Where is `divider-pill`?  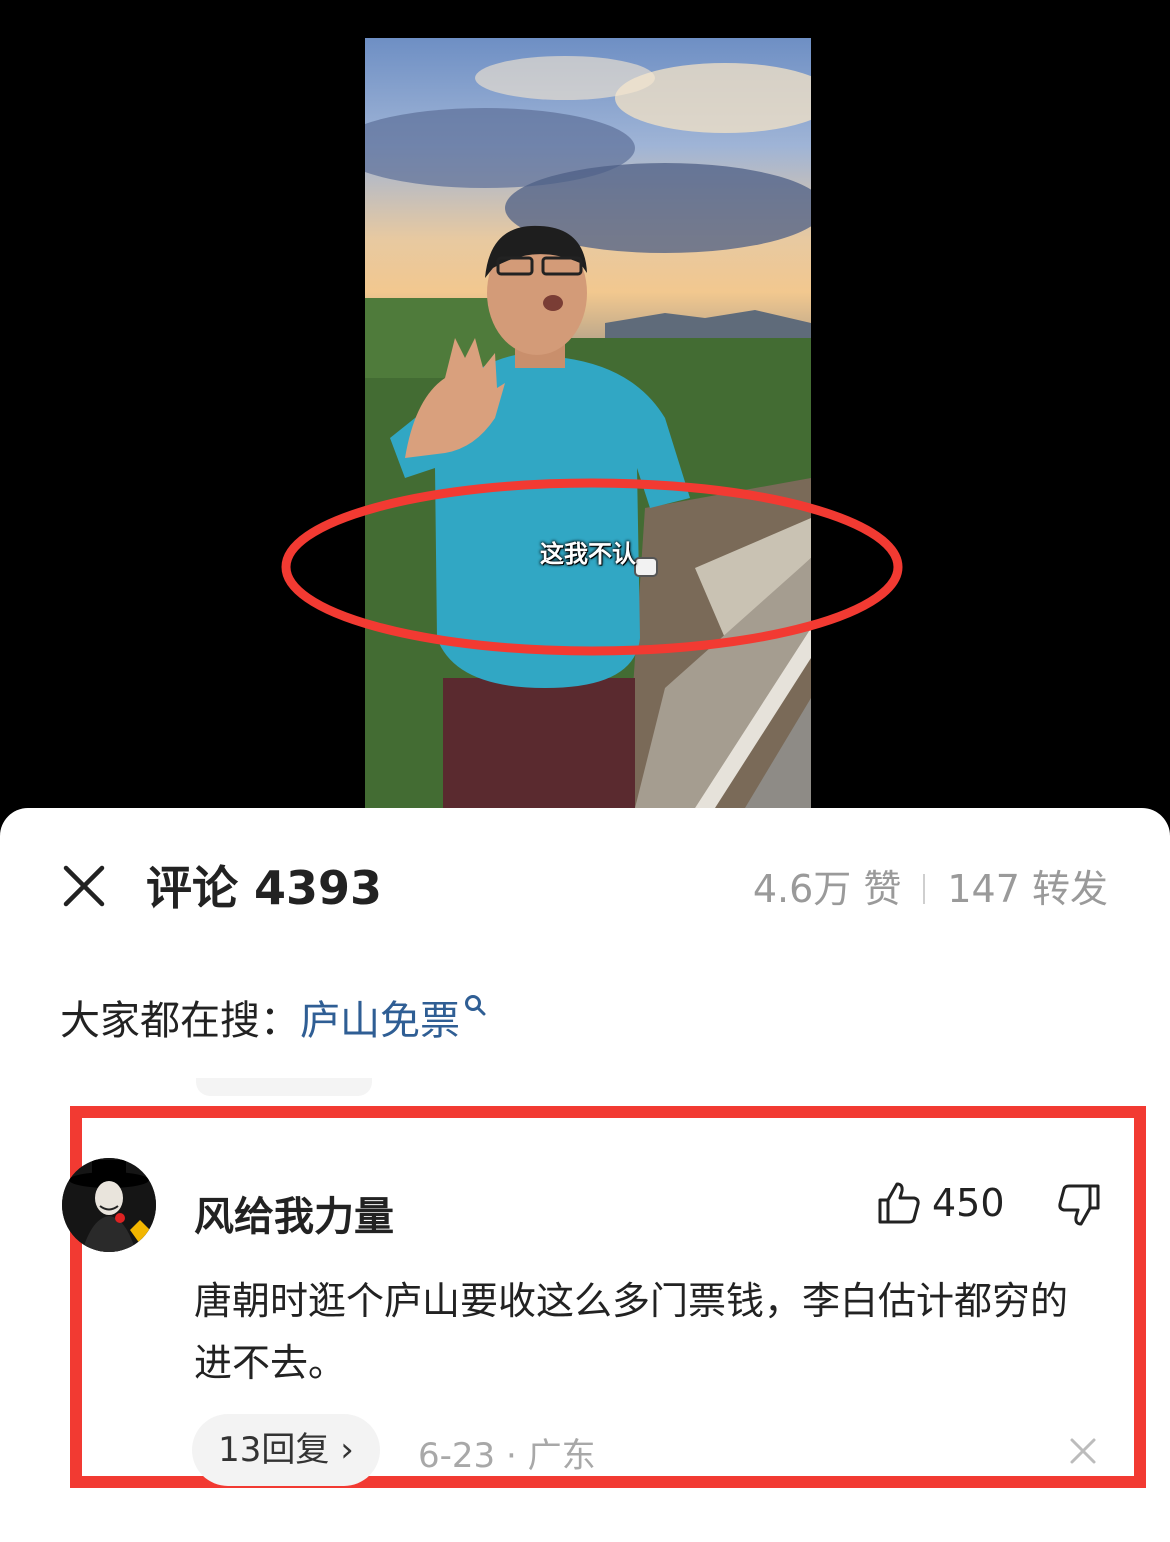 divider-pill is located at coordinates (284, 1087).